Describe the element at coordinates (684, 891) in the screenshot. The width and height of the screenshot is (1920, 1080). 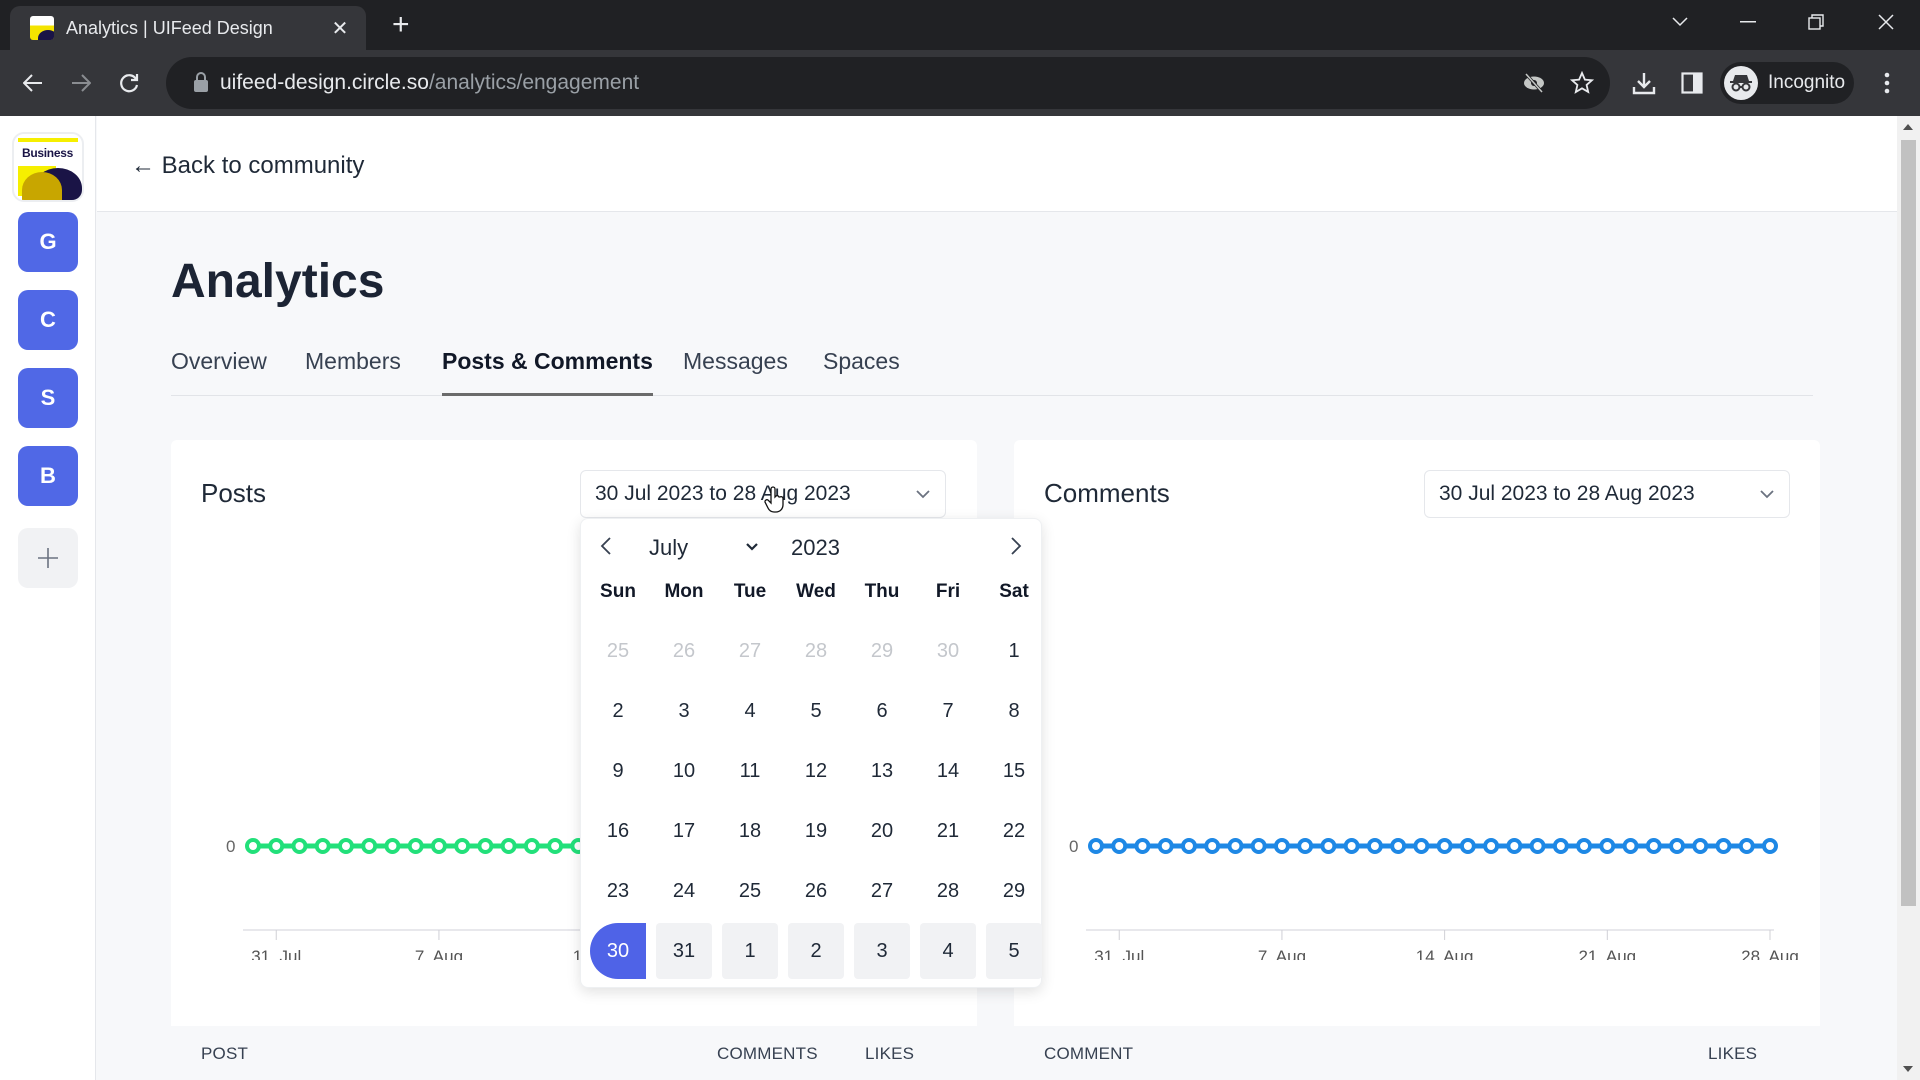
I see `day-cell: 24` at that location.